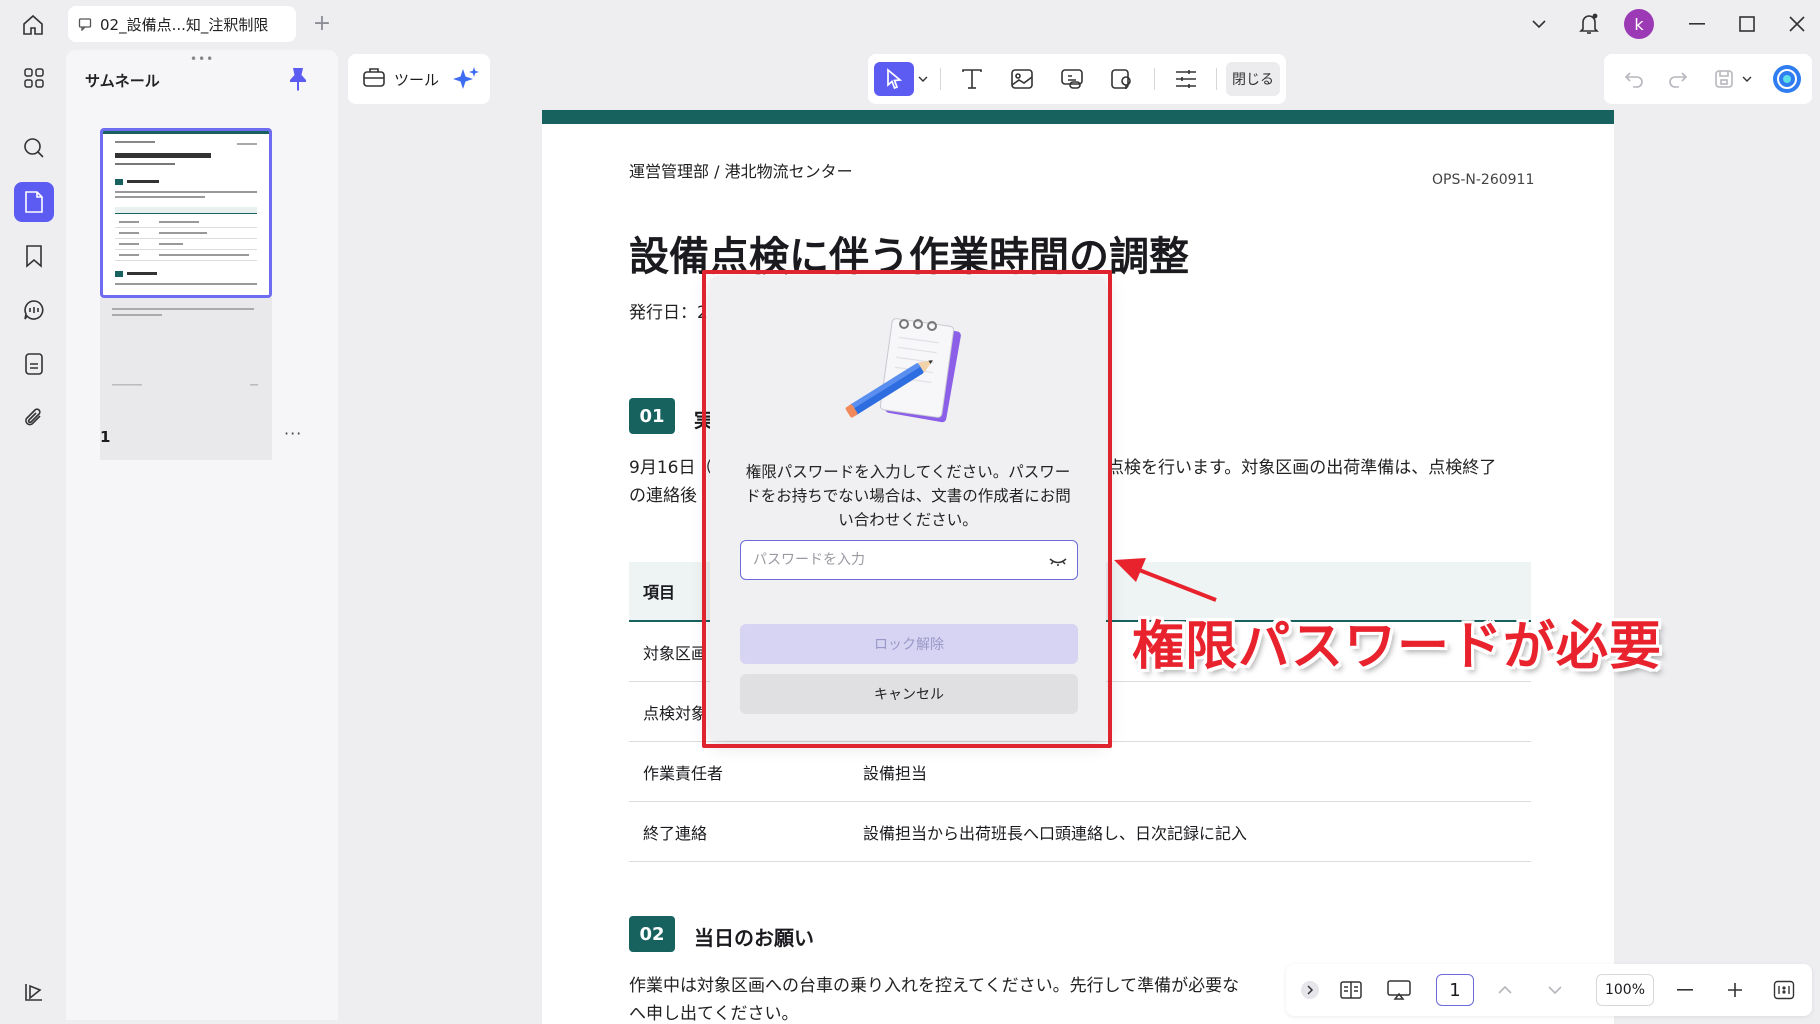 This screenshot has height=1024, width=1820. I want to click on page-thumbnail, so click(186, 213).